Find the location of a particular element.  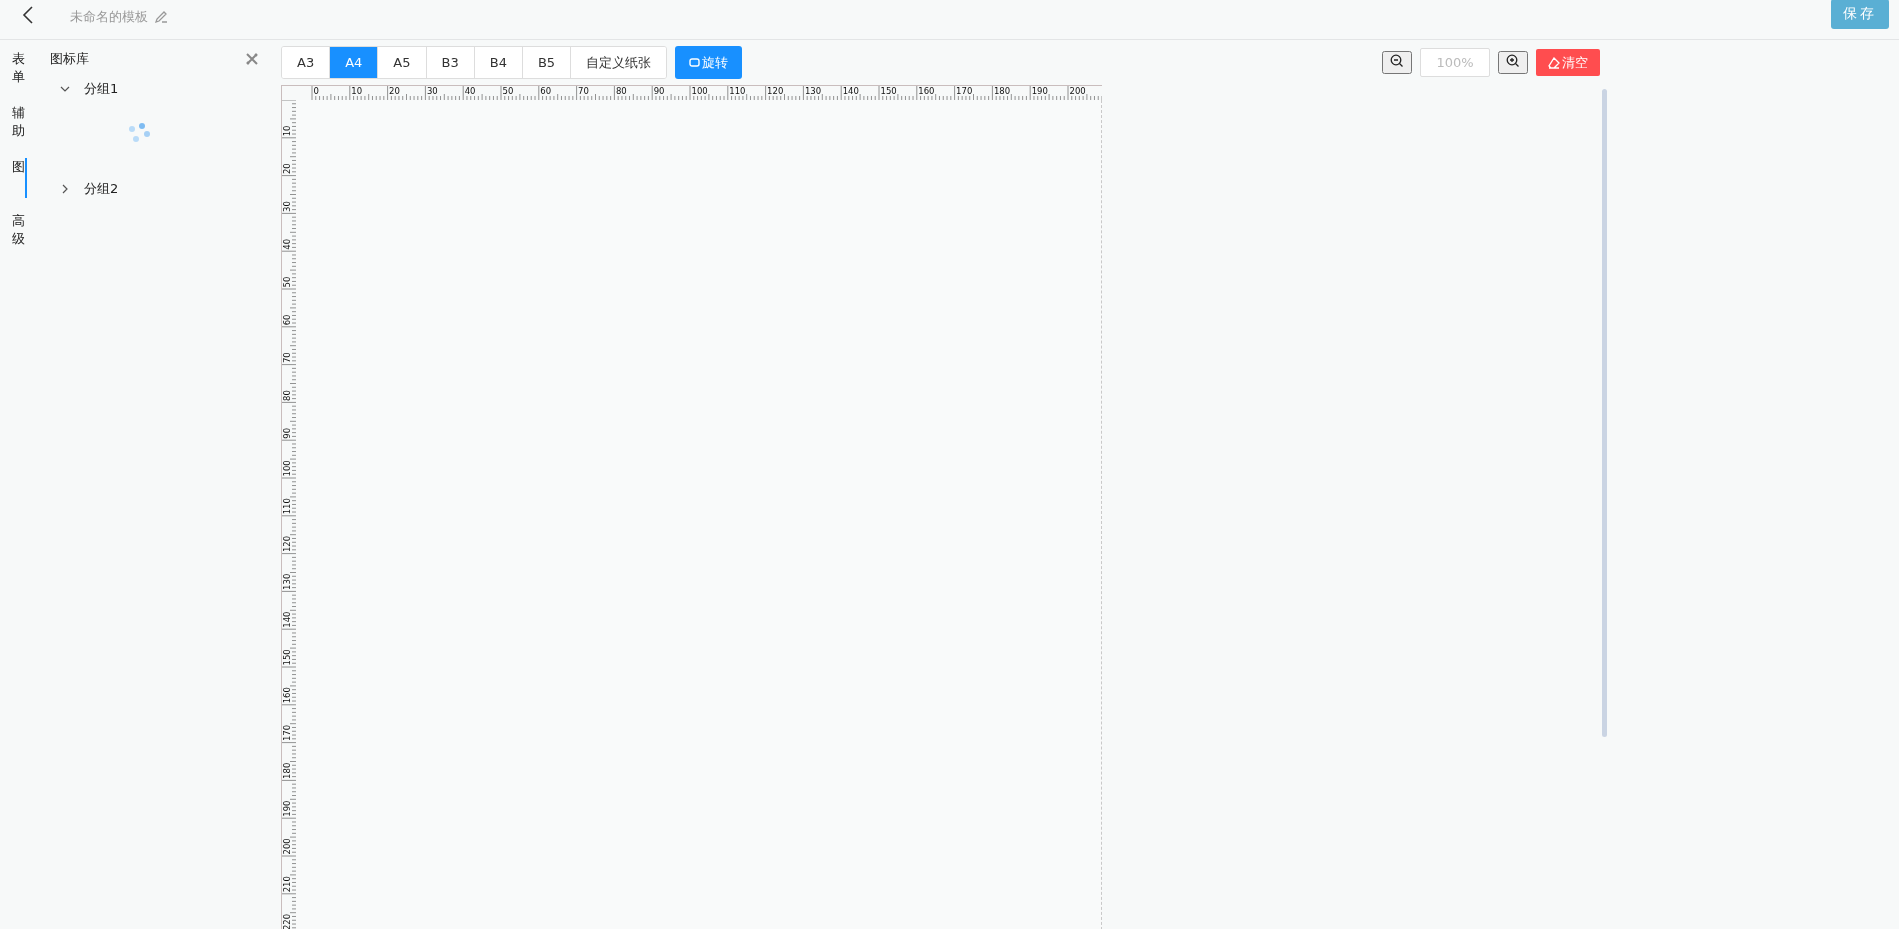

ruler-label: 210 is located at coordinates (287, 884).